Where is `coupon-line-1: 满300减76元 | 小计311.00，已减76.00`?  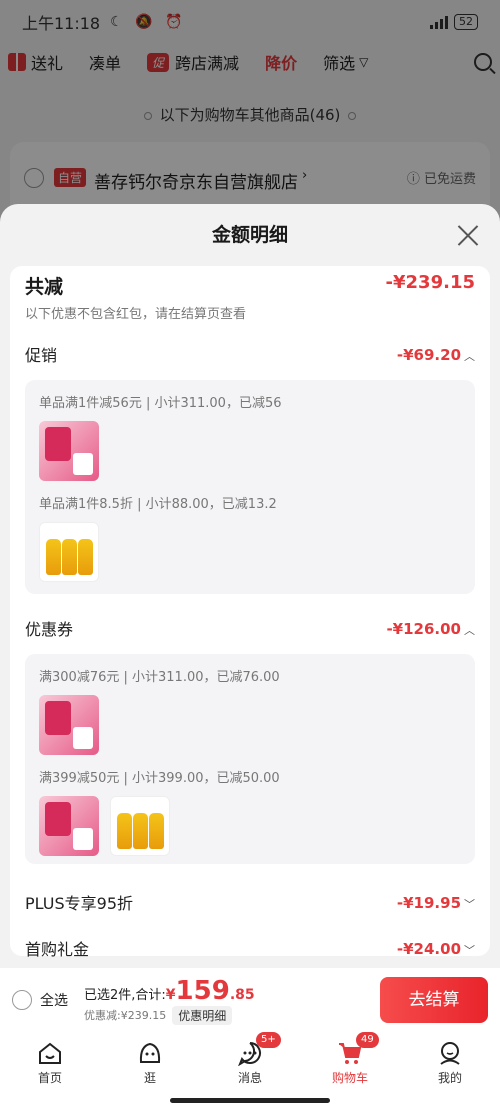 coupon-line-1: 满300减76元 | 小计311.00，已减76.00 is located at coordinates (159, 677).